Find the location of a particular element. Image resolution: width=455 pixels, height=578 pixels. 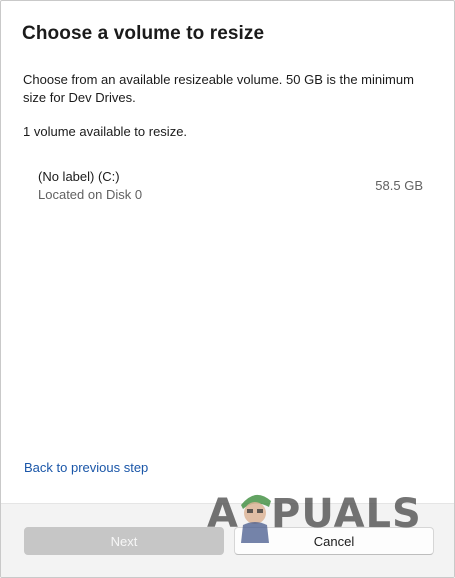

dialog-title: Choose a volume to resize is located at coordinates (143, 33).